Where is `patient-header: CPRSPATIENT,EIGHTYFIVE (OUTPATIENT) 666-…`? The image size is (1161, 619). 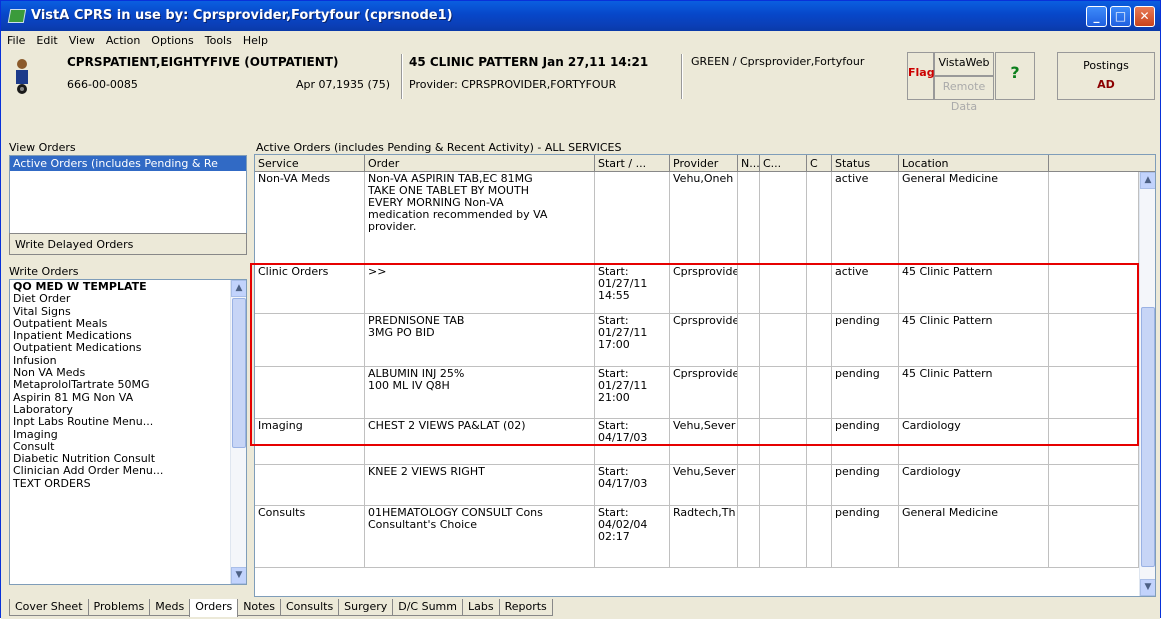 patient-header: CPRSPATIENT,EIGHTYFIVE (OUTPATIENT) 666-… is located at coordinates (580, 91).